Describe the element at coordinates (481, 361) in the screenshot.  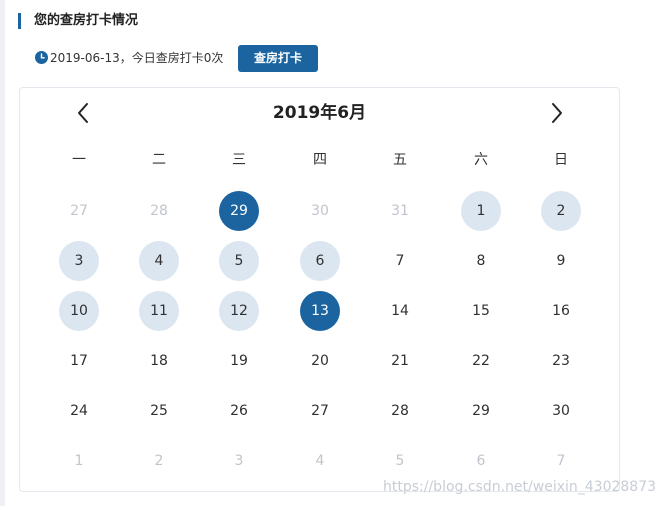
I see `calendar-day-cell: 22` at that location.